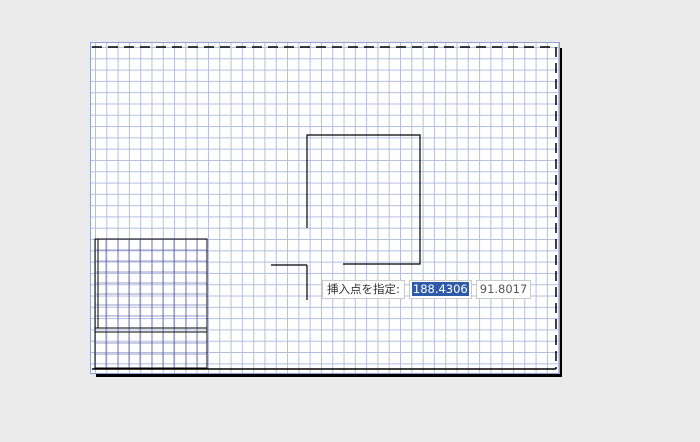  I want to click on dynamic-input-tooltip: 挿入点を指定: 188.4306 91.8017, so click(427, 289).